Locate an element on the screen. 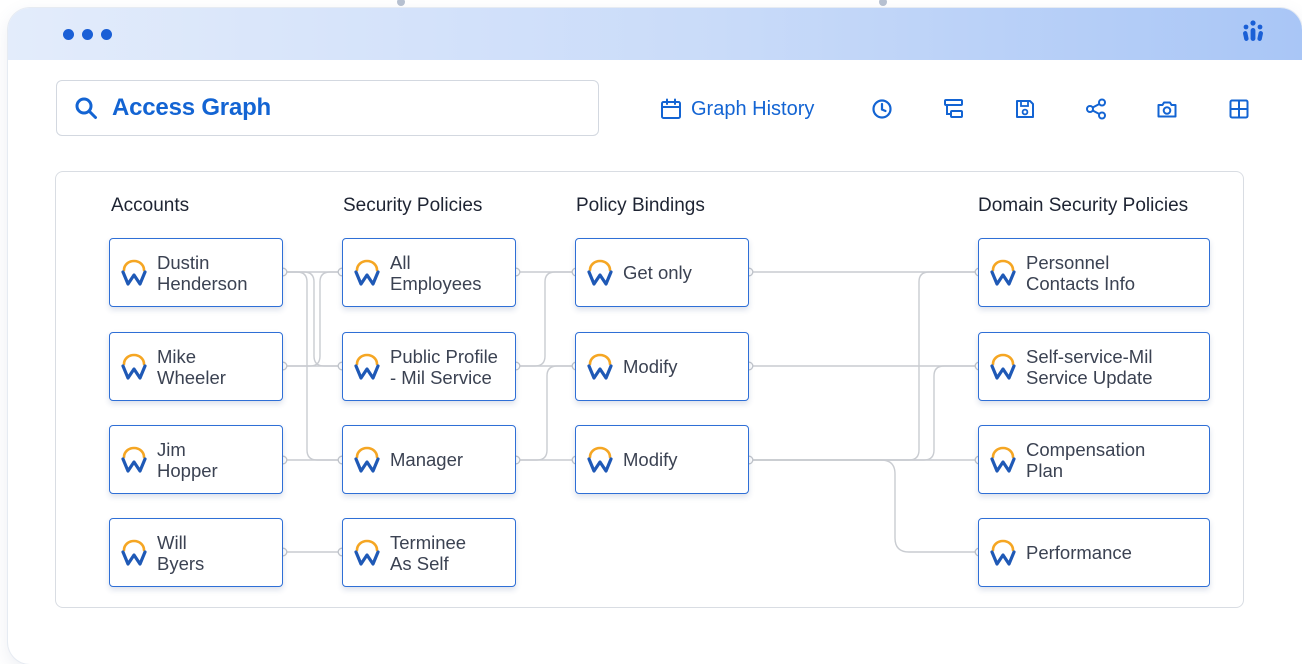 Image resolution: width=1302 pixels, height=664 pixels. account-node: Will Byers is located at coordinates (196, 552).